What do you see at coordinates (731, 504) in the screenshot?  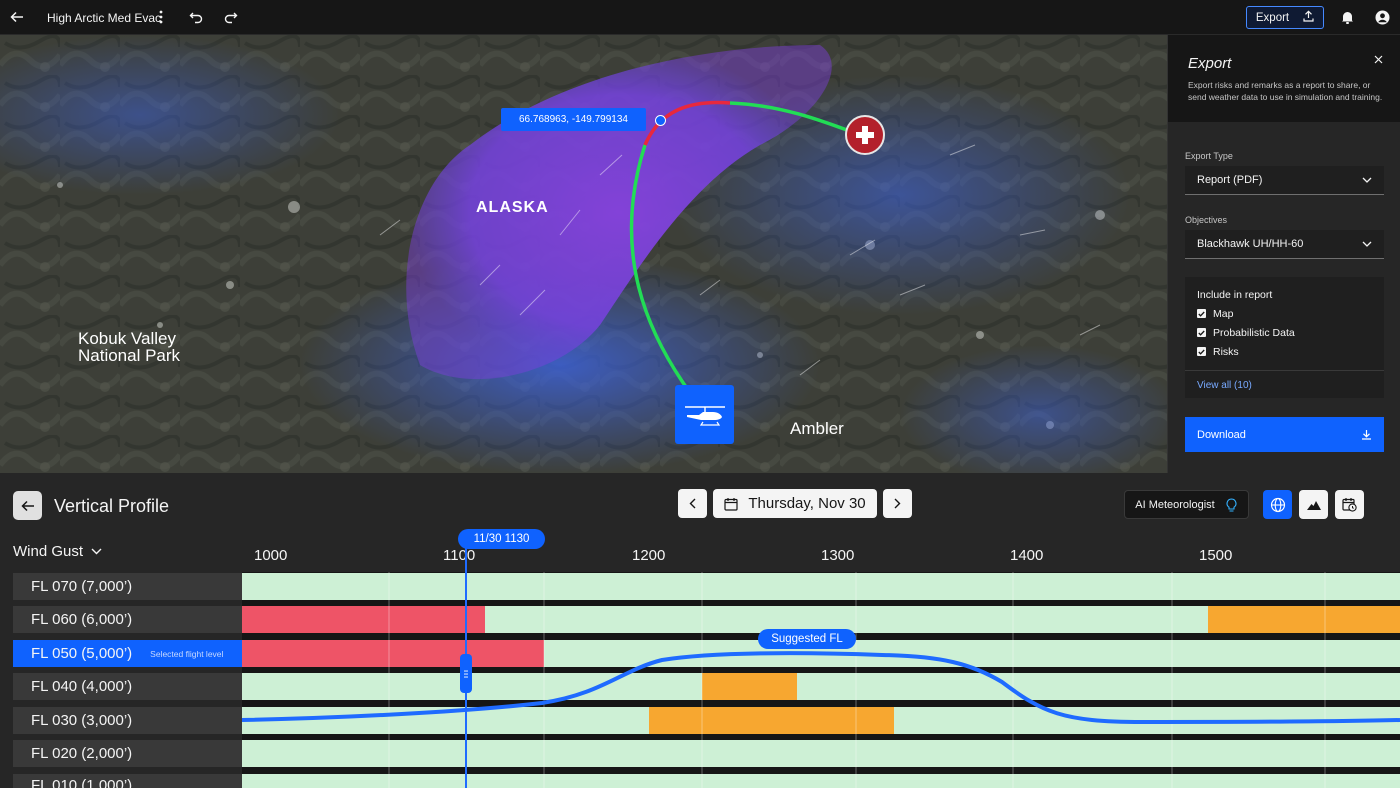 I see `calendar-icon` at bounding box center [731, 504].